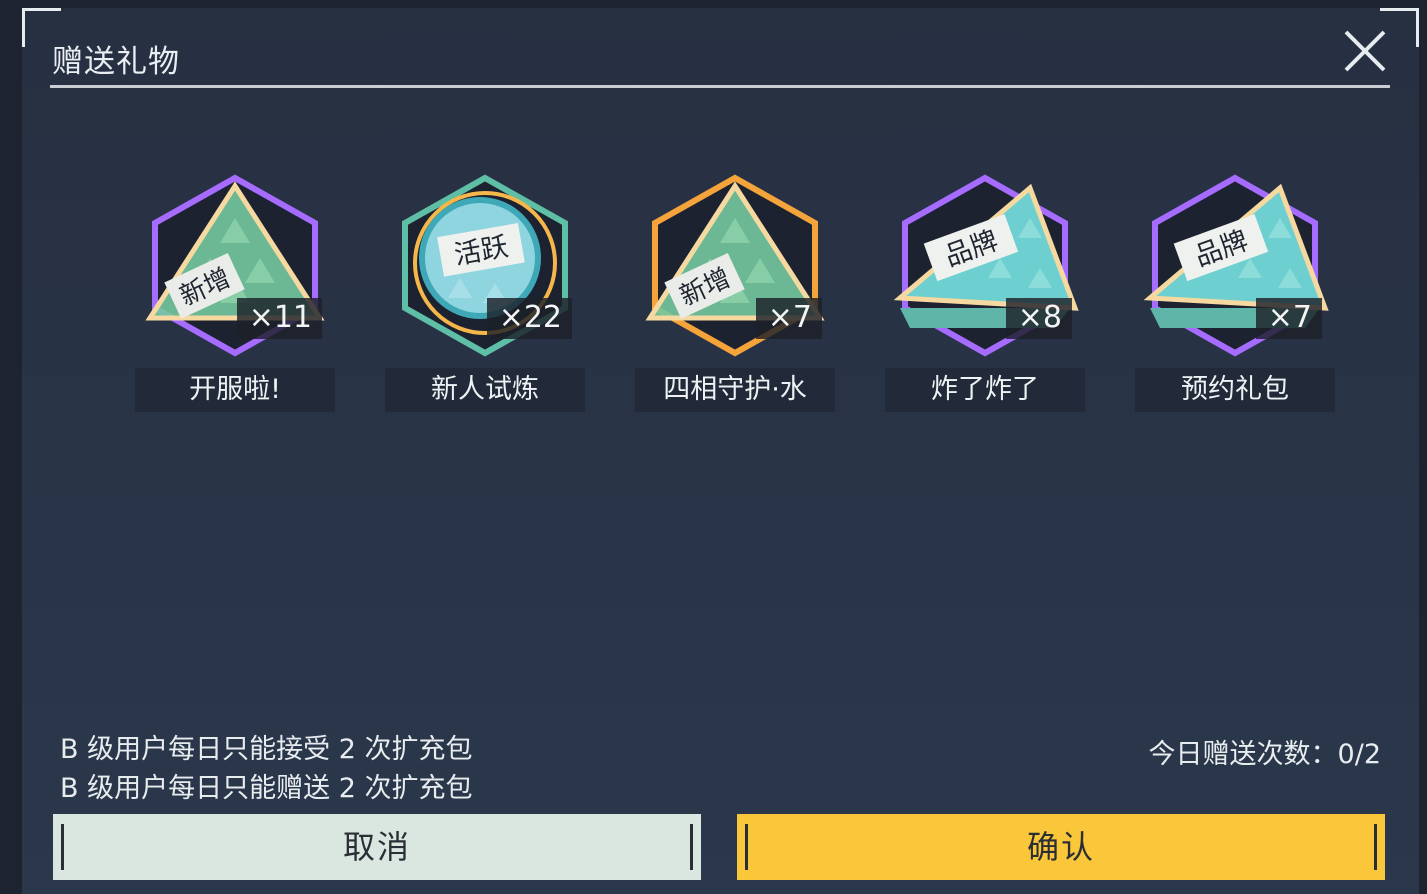 This screenshot has height=894, width=1427. I want to click on send-limit-text: B 级用户每日只能赠送 2 次扩充包, so click(266, 788).